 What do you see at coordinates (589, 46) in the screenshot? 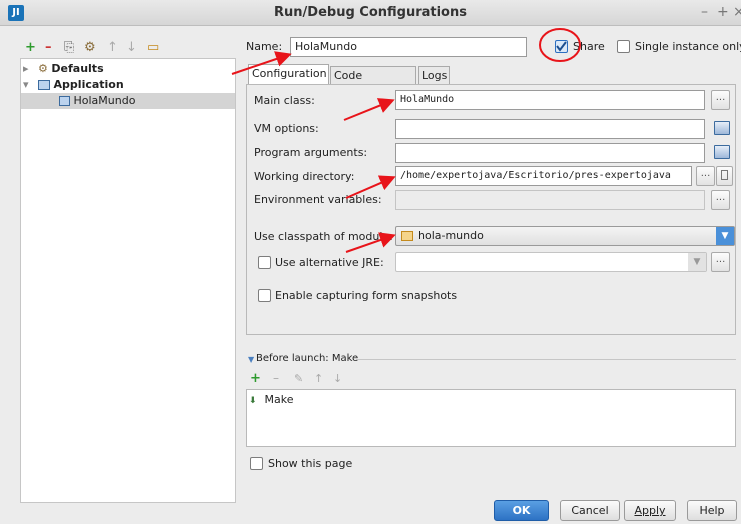
I see `share-label: Share` at bounding box center [589, 46].